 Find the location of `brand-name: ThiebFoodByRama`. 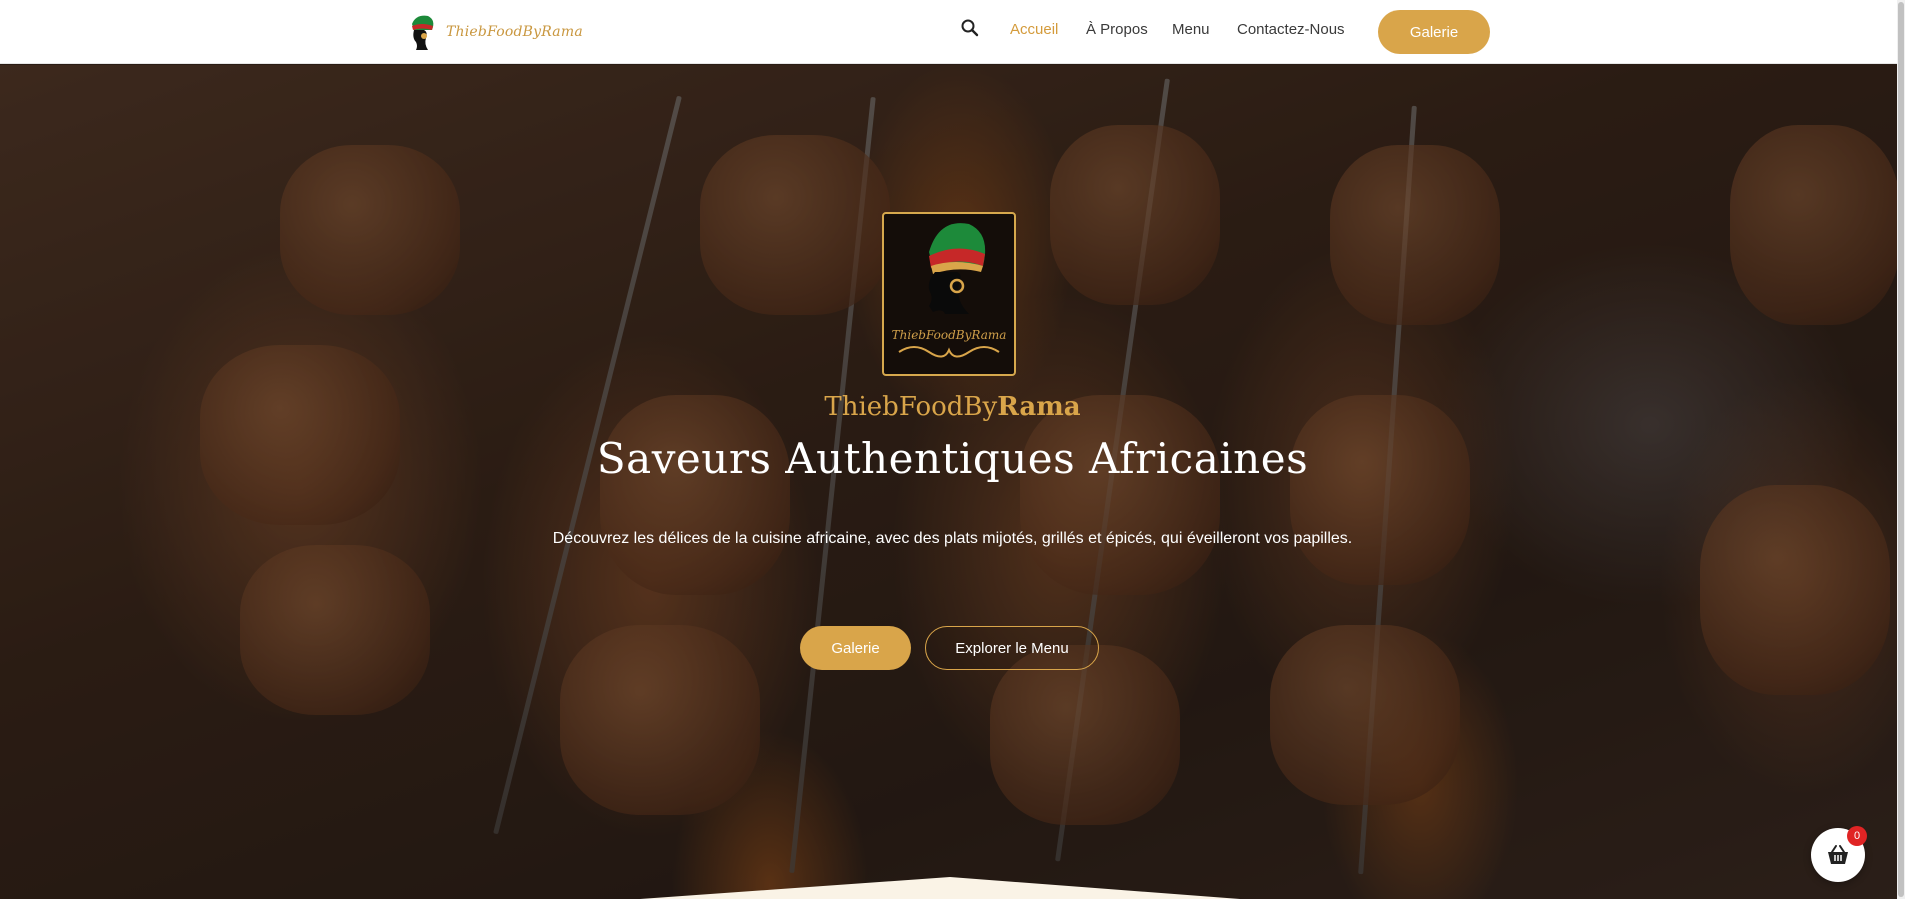

brand-name: ThiebFoodByRama is located at coordinates (514, 32).